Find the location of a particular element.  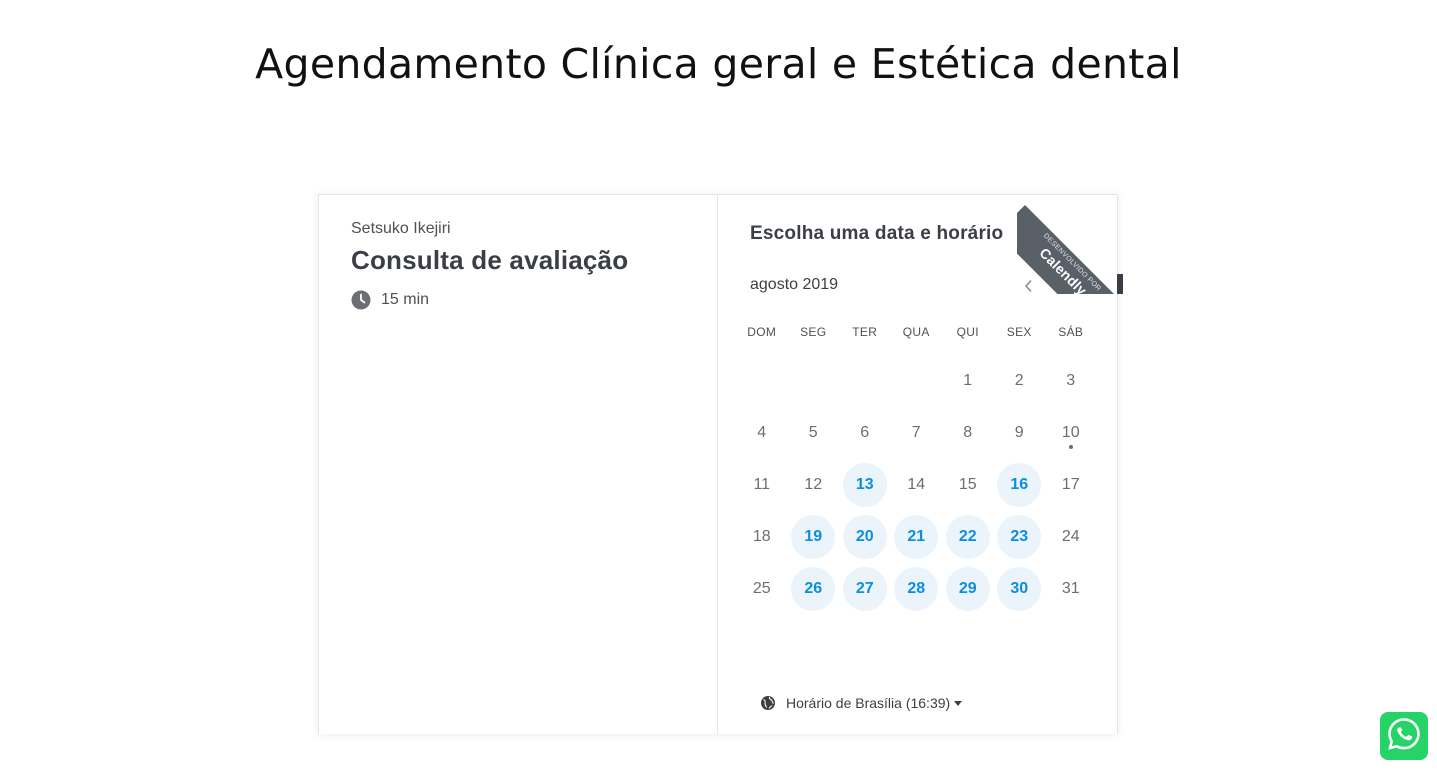

day-number: 23 is located at coordinates (1019, 536).